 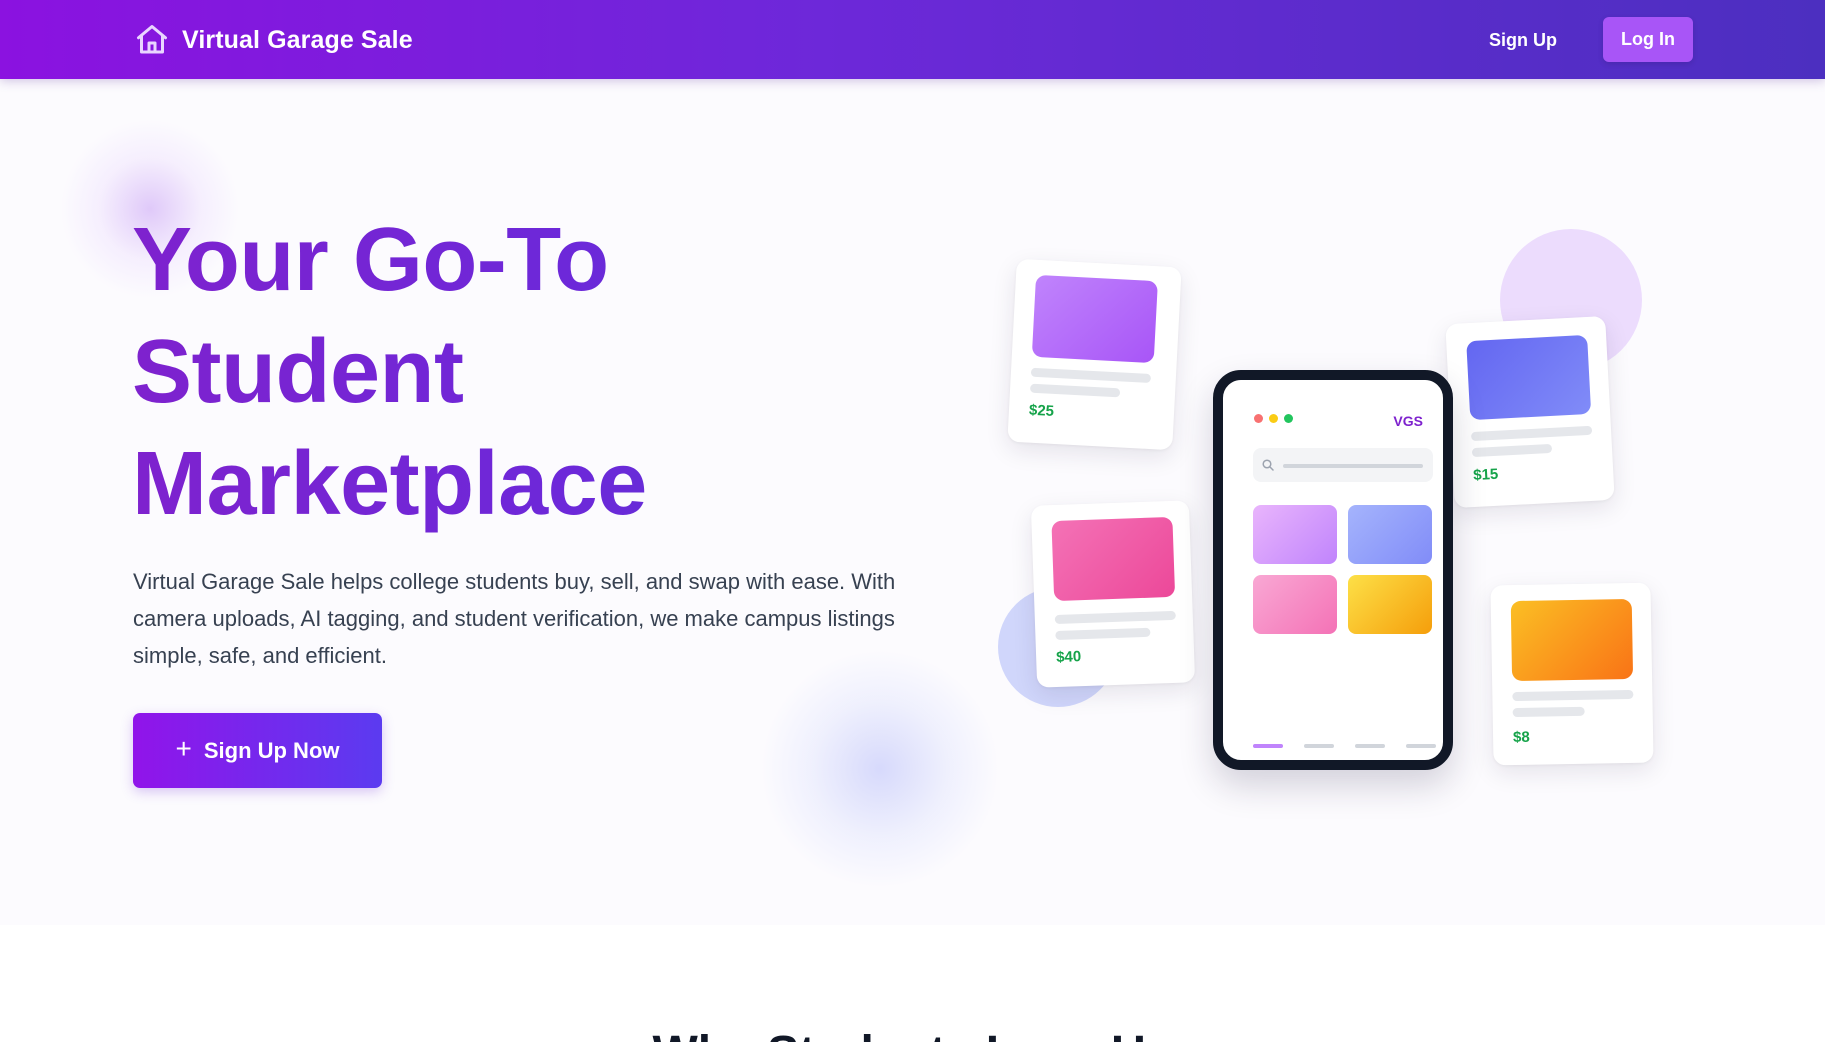 I want to click on phone-search-bar, so click(x=1343, y=465).